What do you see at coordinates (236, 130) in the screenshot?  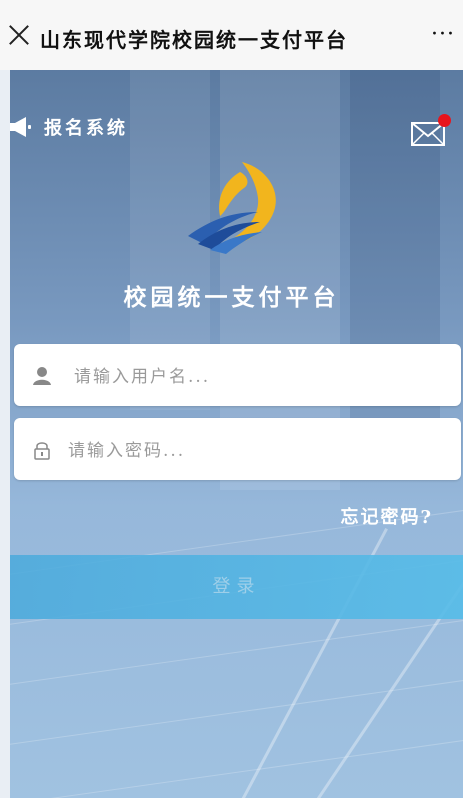 I see `header-row: 报名系统` at bounding box center [236, 130].